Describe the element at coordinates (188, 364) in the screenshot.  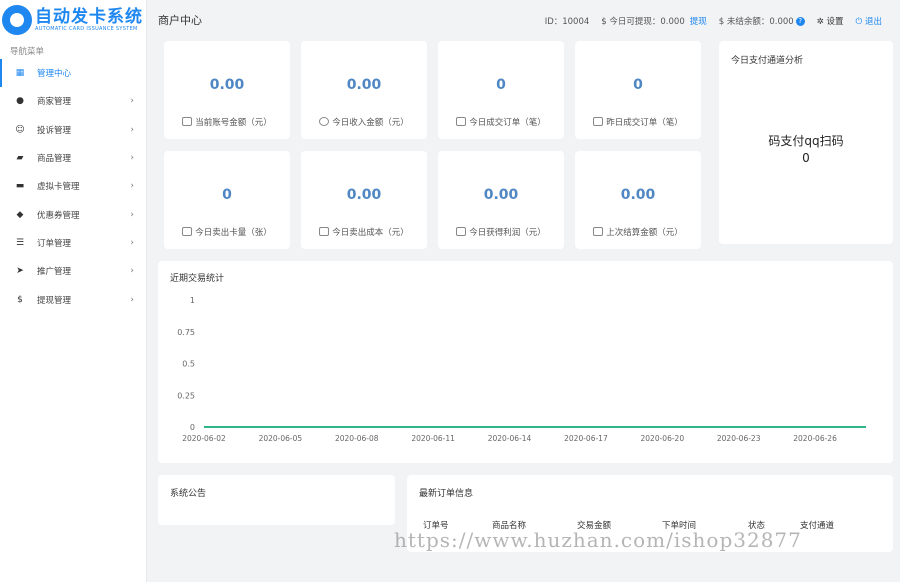
I see `y-tick-label: 0.5` at that location.